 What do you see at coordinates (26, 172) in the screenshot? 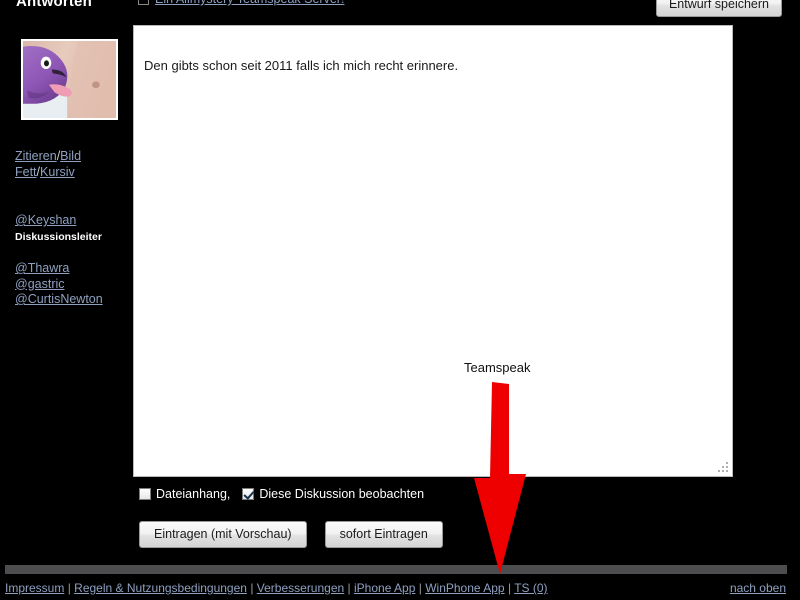
I see `bold-link: Fett` at bounding box center [26, 172].